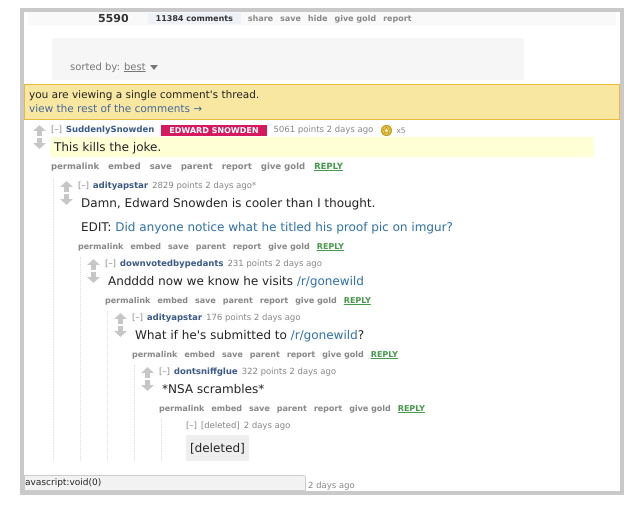  I want to click on view-all-comments-link: view the rest of the comments →, so click(115, 109).